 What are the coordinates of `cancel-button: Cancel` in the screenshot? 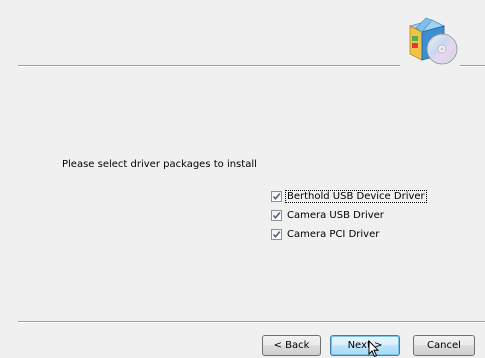 It's located at (444, 345).